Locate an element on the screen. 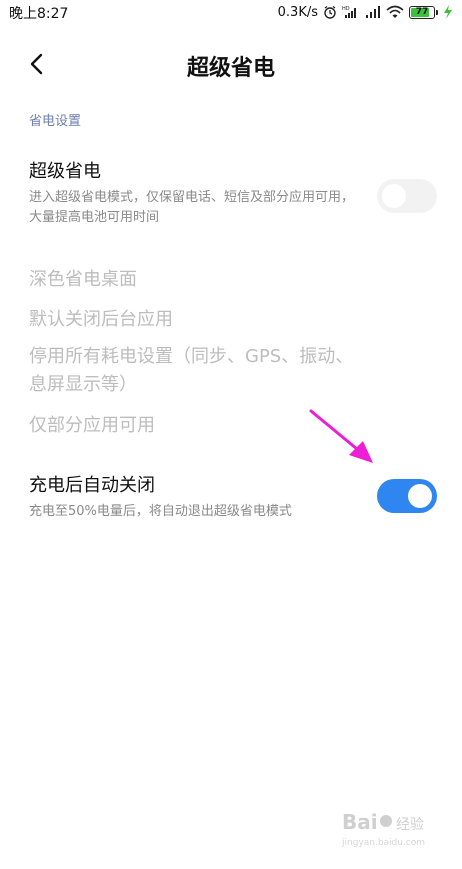  super-saver-toggle is located at coordinates (407, 196).